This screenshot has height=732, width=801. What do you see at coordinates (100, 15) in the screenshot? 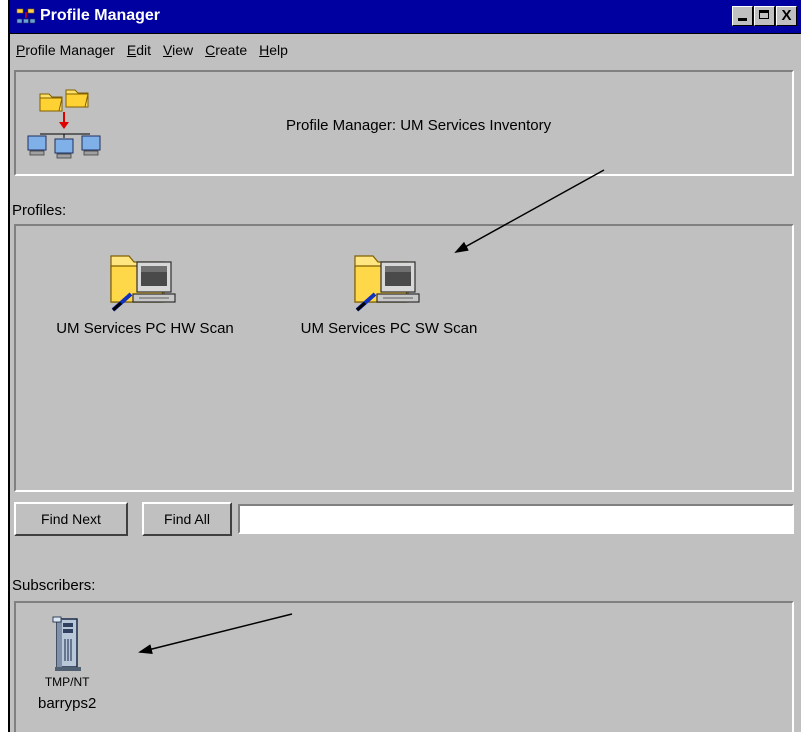
I see `window-title: Profile Manager` at bounding box center [100, 15].